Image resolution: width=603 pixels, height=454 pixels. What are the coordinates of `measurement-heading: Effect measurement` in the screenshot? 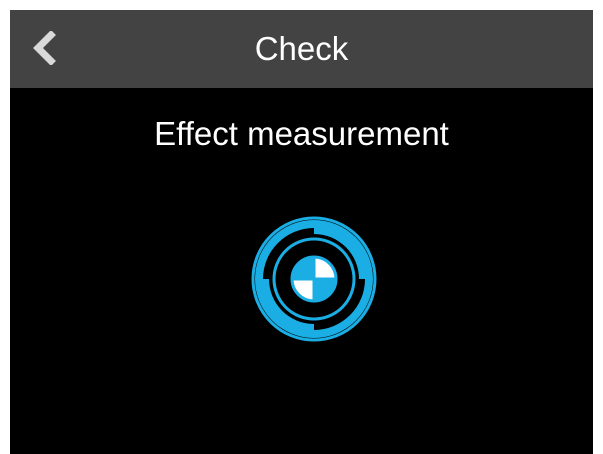 It's located at (301, 133).